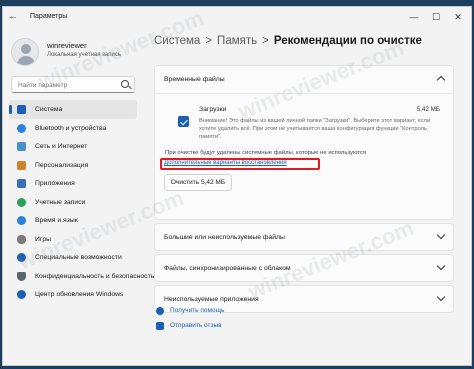 The image size is (474, 369). Describe the element at coordinates (43, 239) in the screenshot. I see `sidebar-item-label: Игры` at that location.